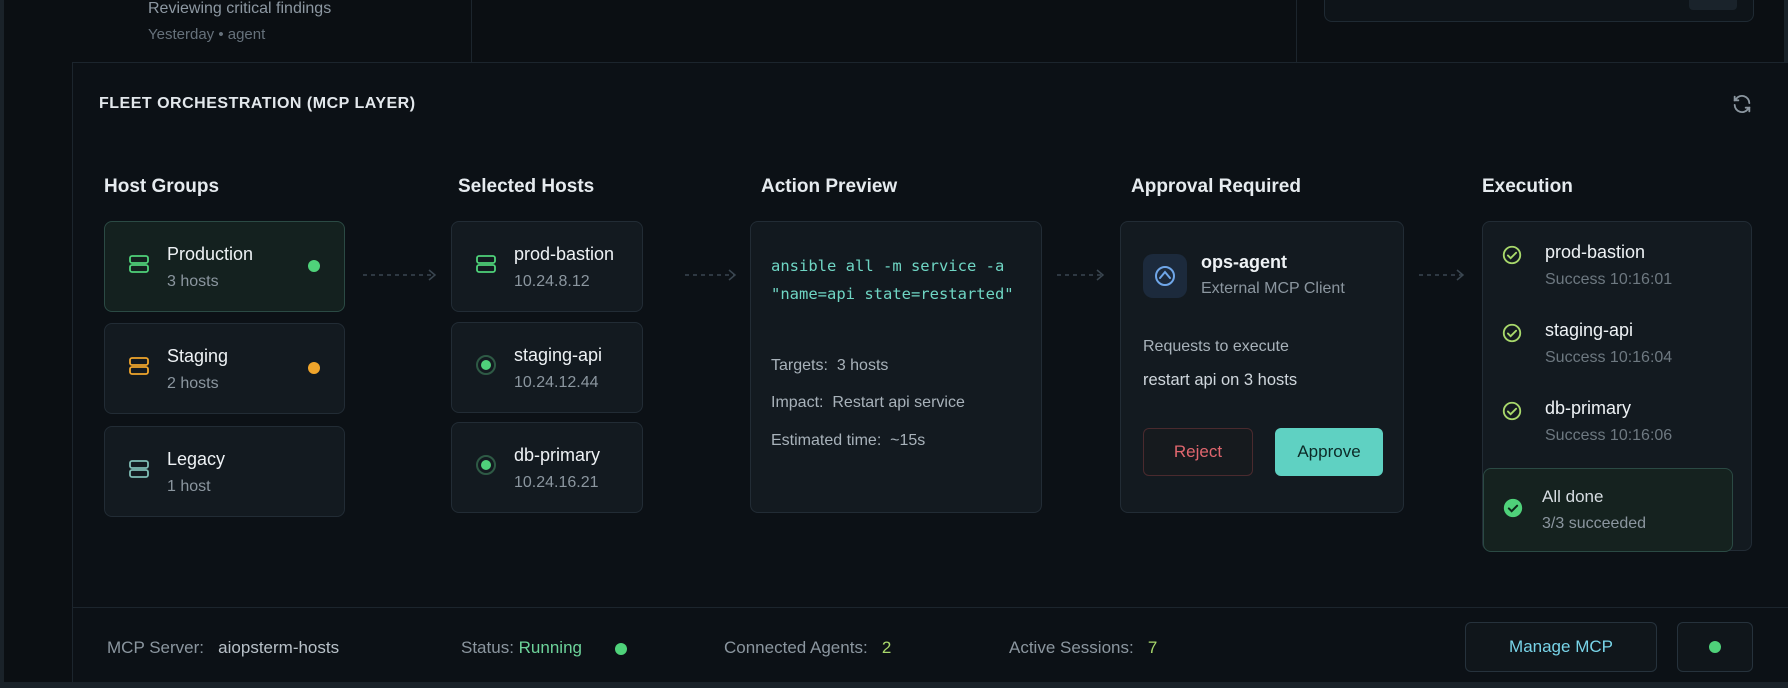 Image resolution: width=1788 pixels, height=688 pixels. Describe the element at coordinates (210, 254) in the screenshot. I see `host-group-name: Production` at that location.